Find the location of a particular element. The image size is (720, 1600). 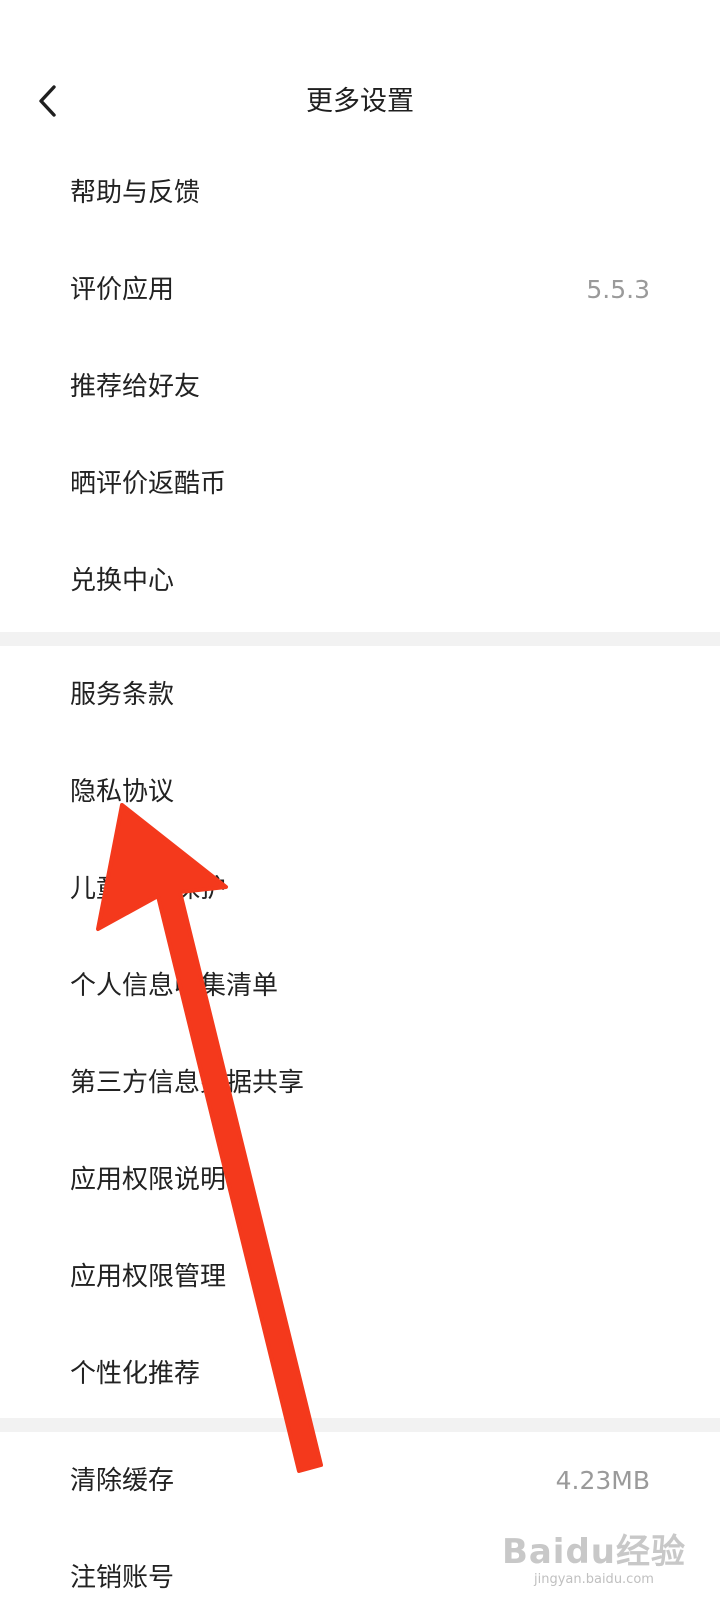

list-item-privacy-policy: 隐私协议 is located at coordinates (360, 791).